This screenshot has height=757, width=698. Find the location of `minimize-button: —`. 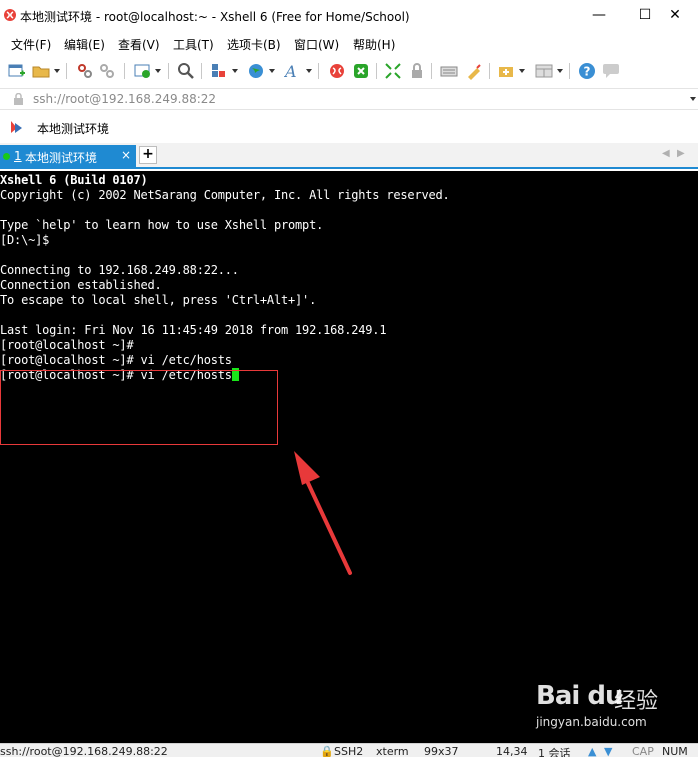

minimize-button: — is located at coordinates (599, 15).